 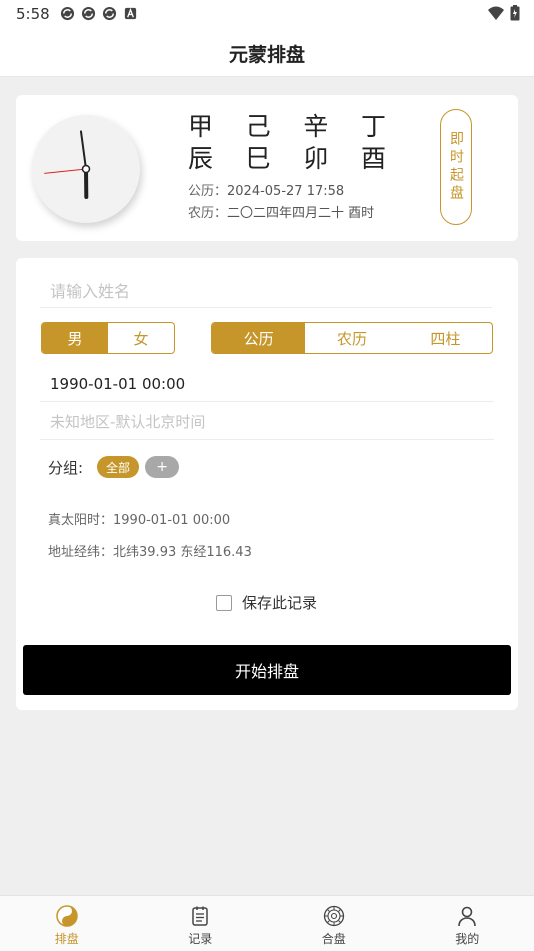 What do you see at coordinates (334, 938) in the screenshot?
I see `nav-label-match: 合盘` at bounding box center [334, 938].